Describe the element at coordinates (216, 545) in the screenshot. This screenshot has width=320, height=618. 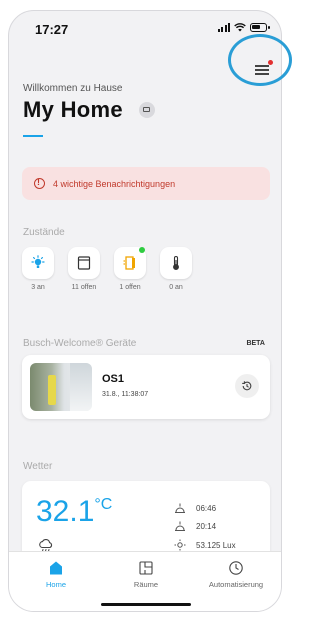
I see `brightness-value: 53.125 Lux` at that location.